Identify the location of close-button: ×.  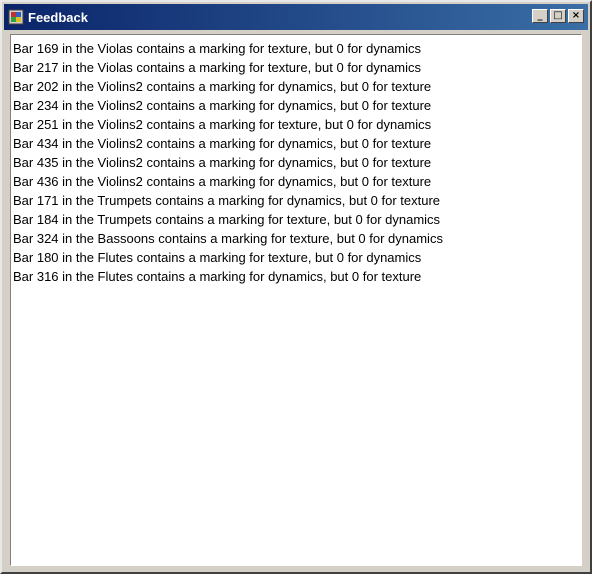
(576, 16).